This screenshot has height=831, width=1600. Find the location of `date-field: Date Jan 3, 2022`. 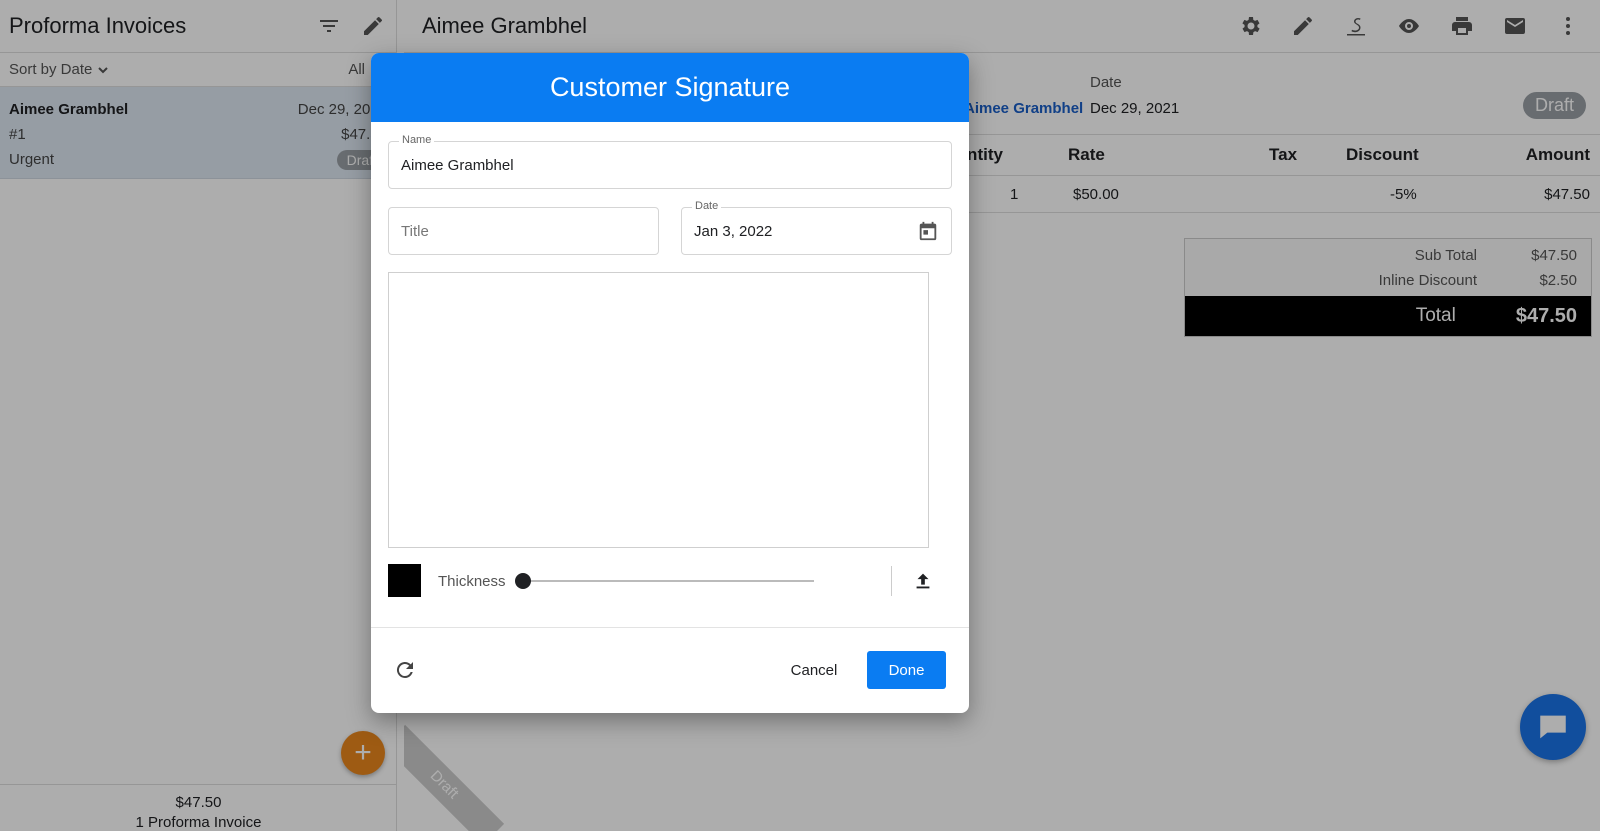

date-field: Date Jan 3, 2022 is located at coordinates (816, 227).